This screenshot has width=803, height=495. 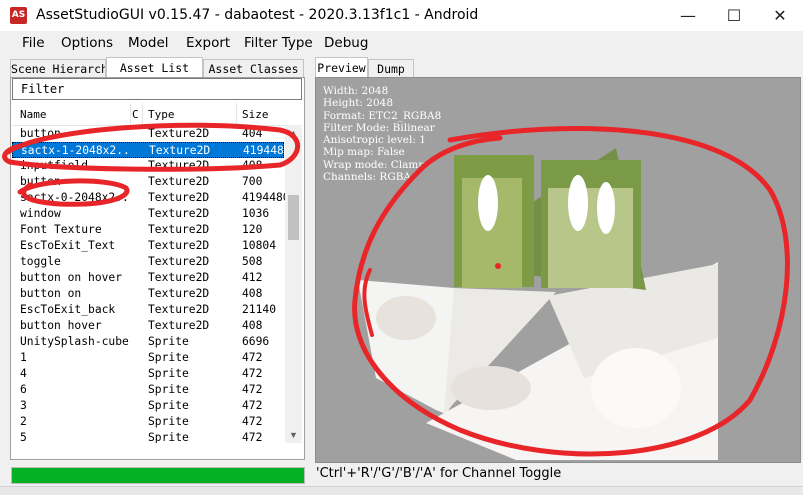 I want to click on tab-dump: Dump, so click(x=391, y=68).